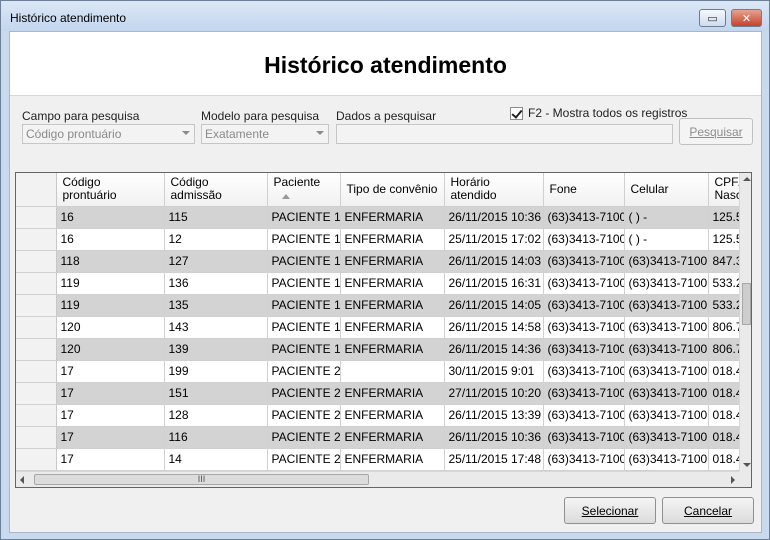 This screenshot has height=540, width=770. Describe the element at coordinates (494, 327) in the screenshot. I see `table-cell: 26/11/2015 14:58` at that location.